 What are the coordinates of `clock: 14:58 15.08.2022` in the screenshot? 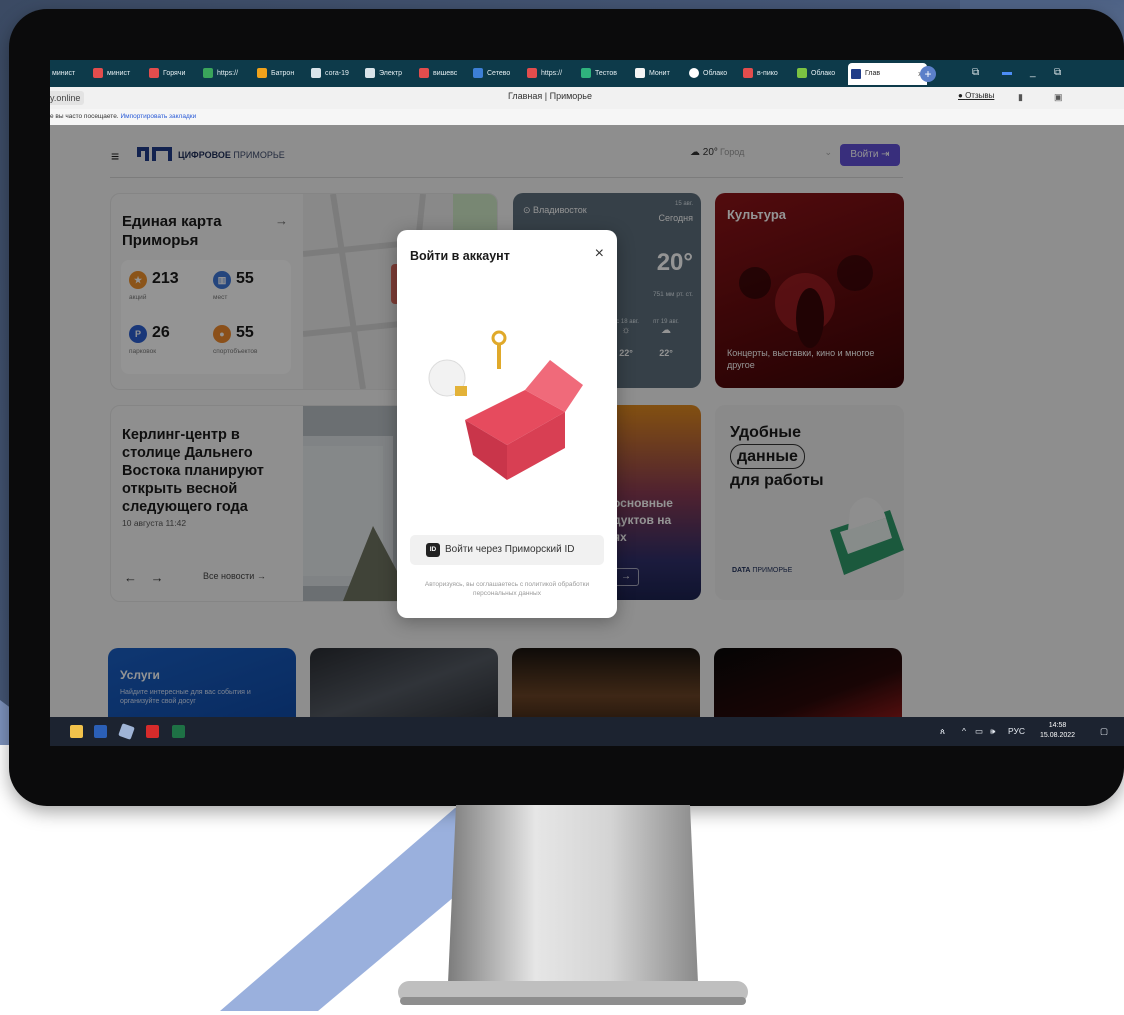 It's located at (1057, 731).